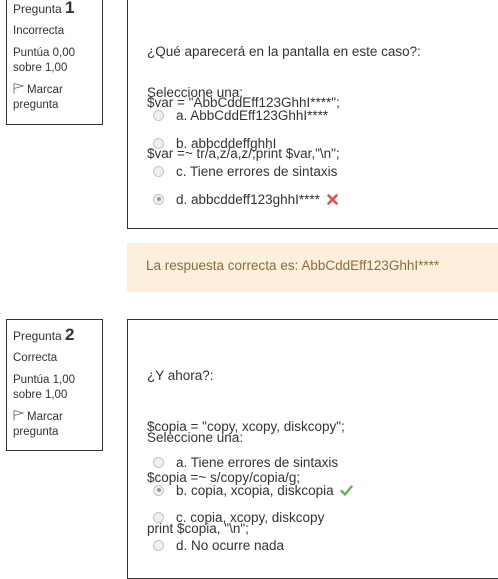 Image resolution: width=498 pixels, height=579 pixels. What do you see at coordinates (35, 358) in the screenshot?
I see `question-state: Correcta` at bounding box center [35, 358].